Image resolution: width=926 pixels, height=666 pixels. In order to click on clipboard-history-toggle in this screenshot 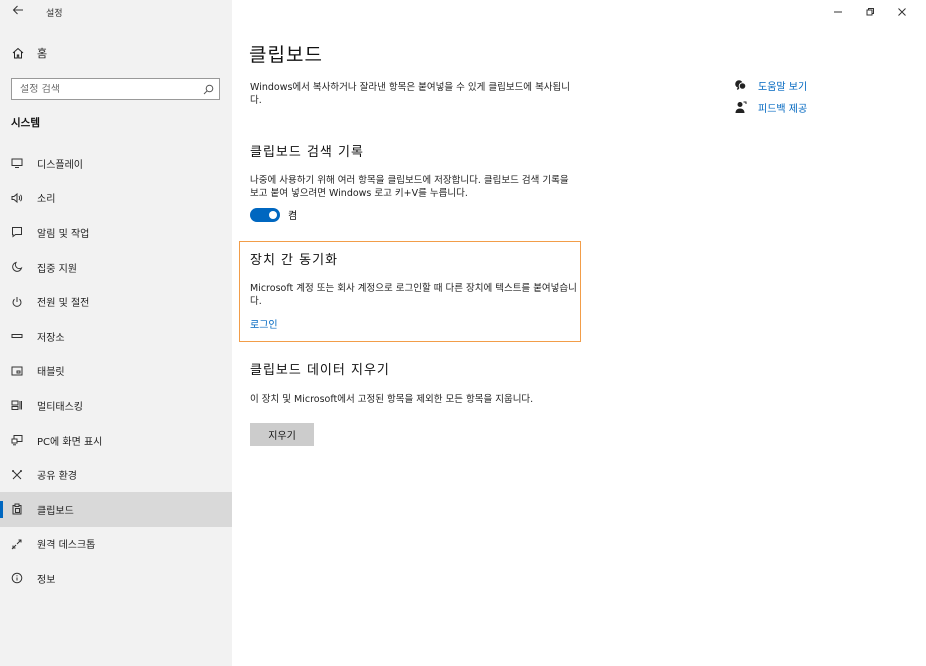, I will do `click(265, 214)`.